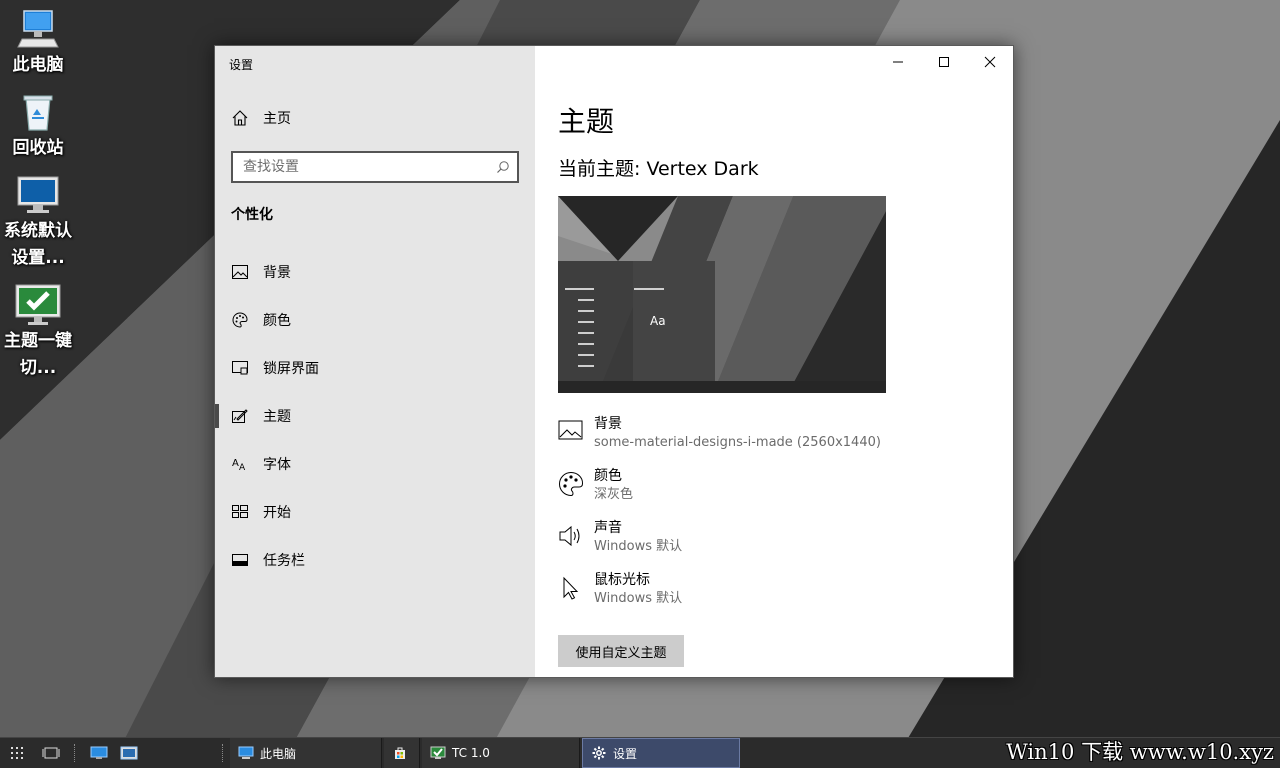 This screenshot has width=1280, height=768. I want to click on nav-item-label: 锁屏界面, so click(291, 369).